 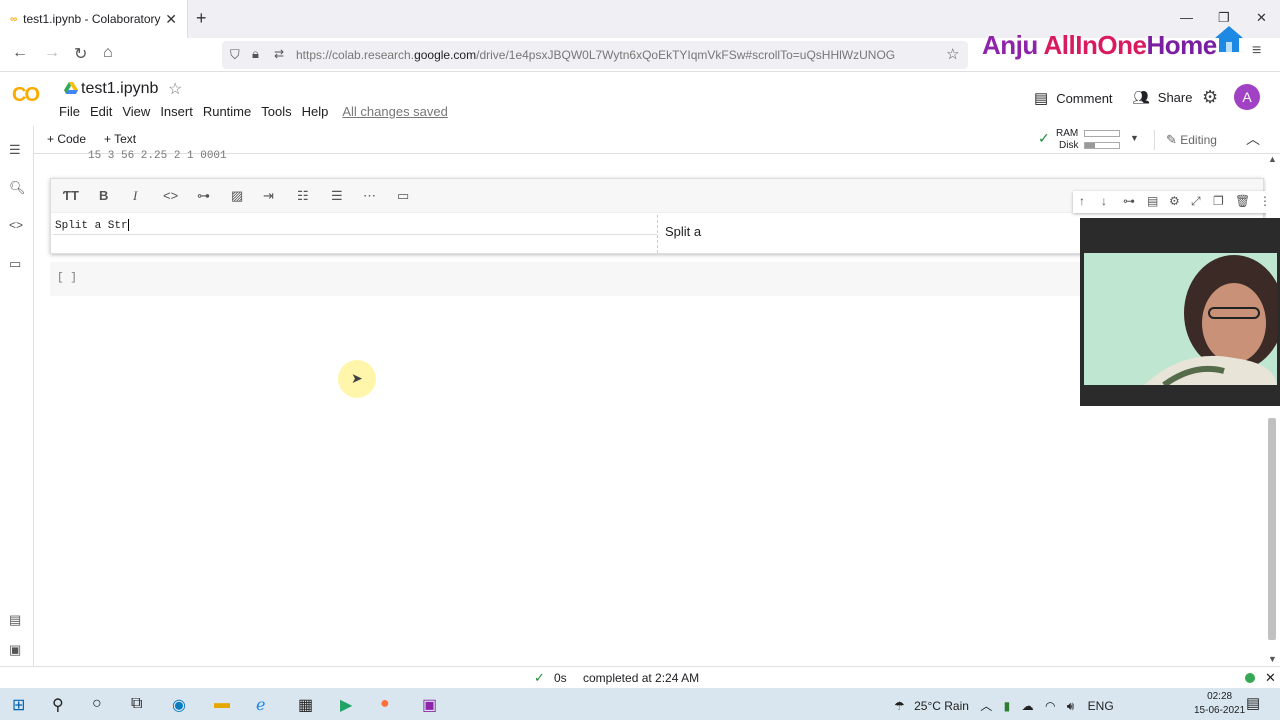 What do you see at coordinates (1175, 97) in the screenshot?
I see `share-label: Share` at bounding box center [1175, 97].